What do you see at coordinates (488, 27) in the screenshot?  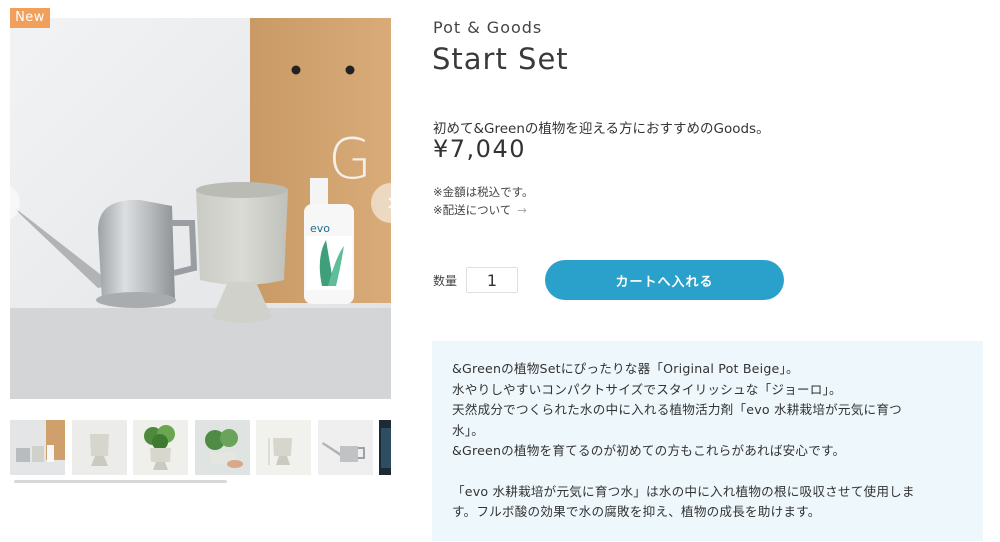 I see `brand-name: Pot & Goods` at bounding box center [488, 27].